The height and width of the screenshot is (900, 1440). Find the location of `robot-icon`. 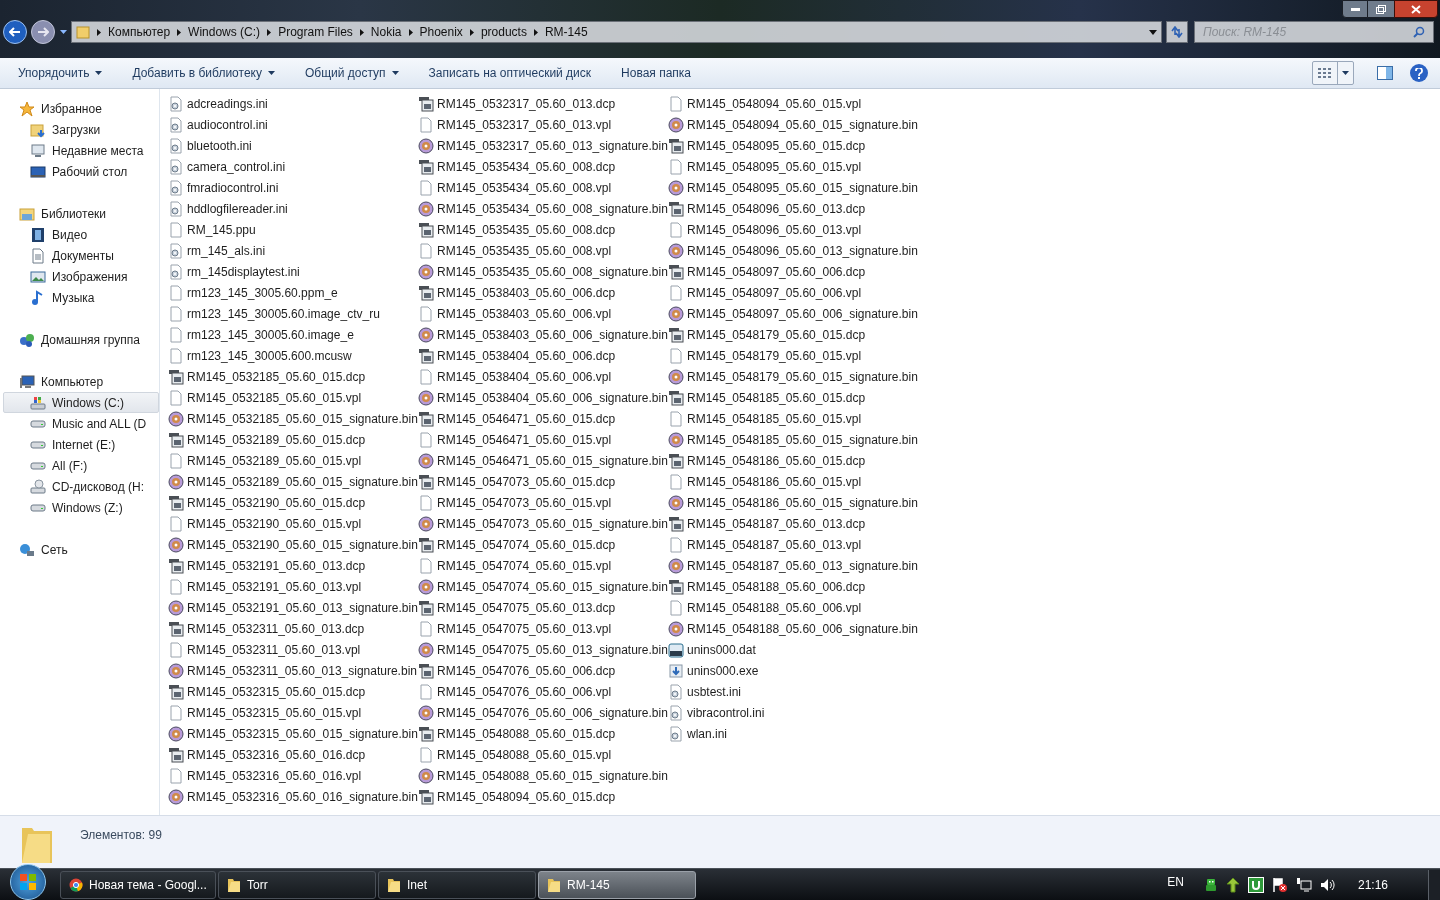

robot-icon is located at coordinates (1210, 884).